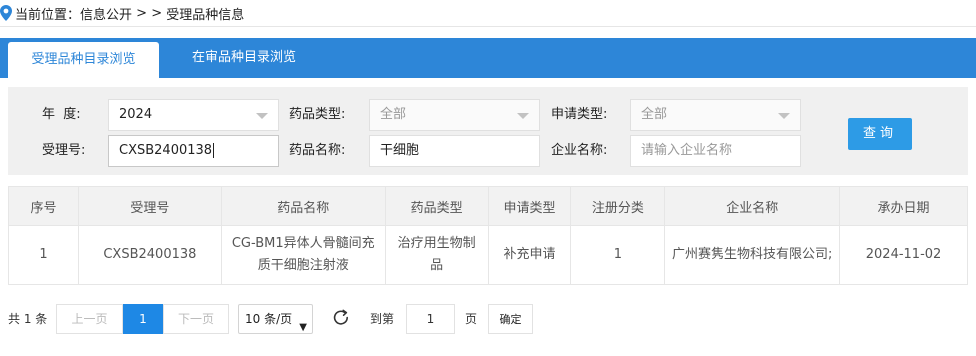  I want to click on column-header-drug-name: 药品名称, so click(303, 206).